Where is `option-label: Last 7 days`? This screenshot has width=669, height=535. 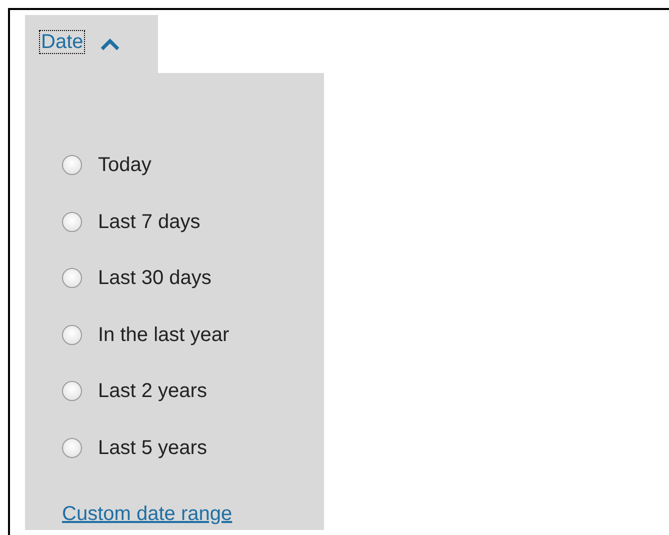 option-label: Last 7 days is located at coordinates (149, 221).